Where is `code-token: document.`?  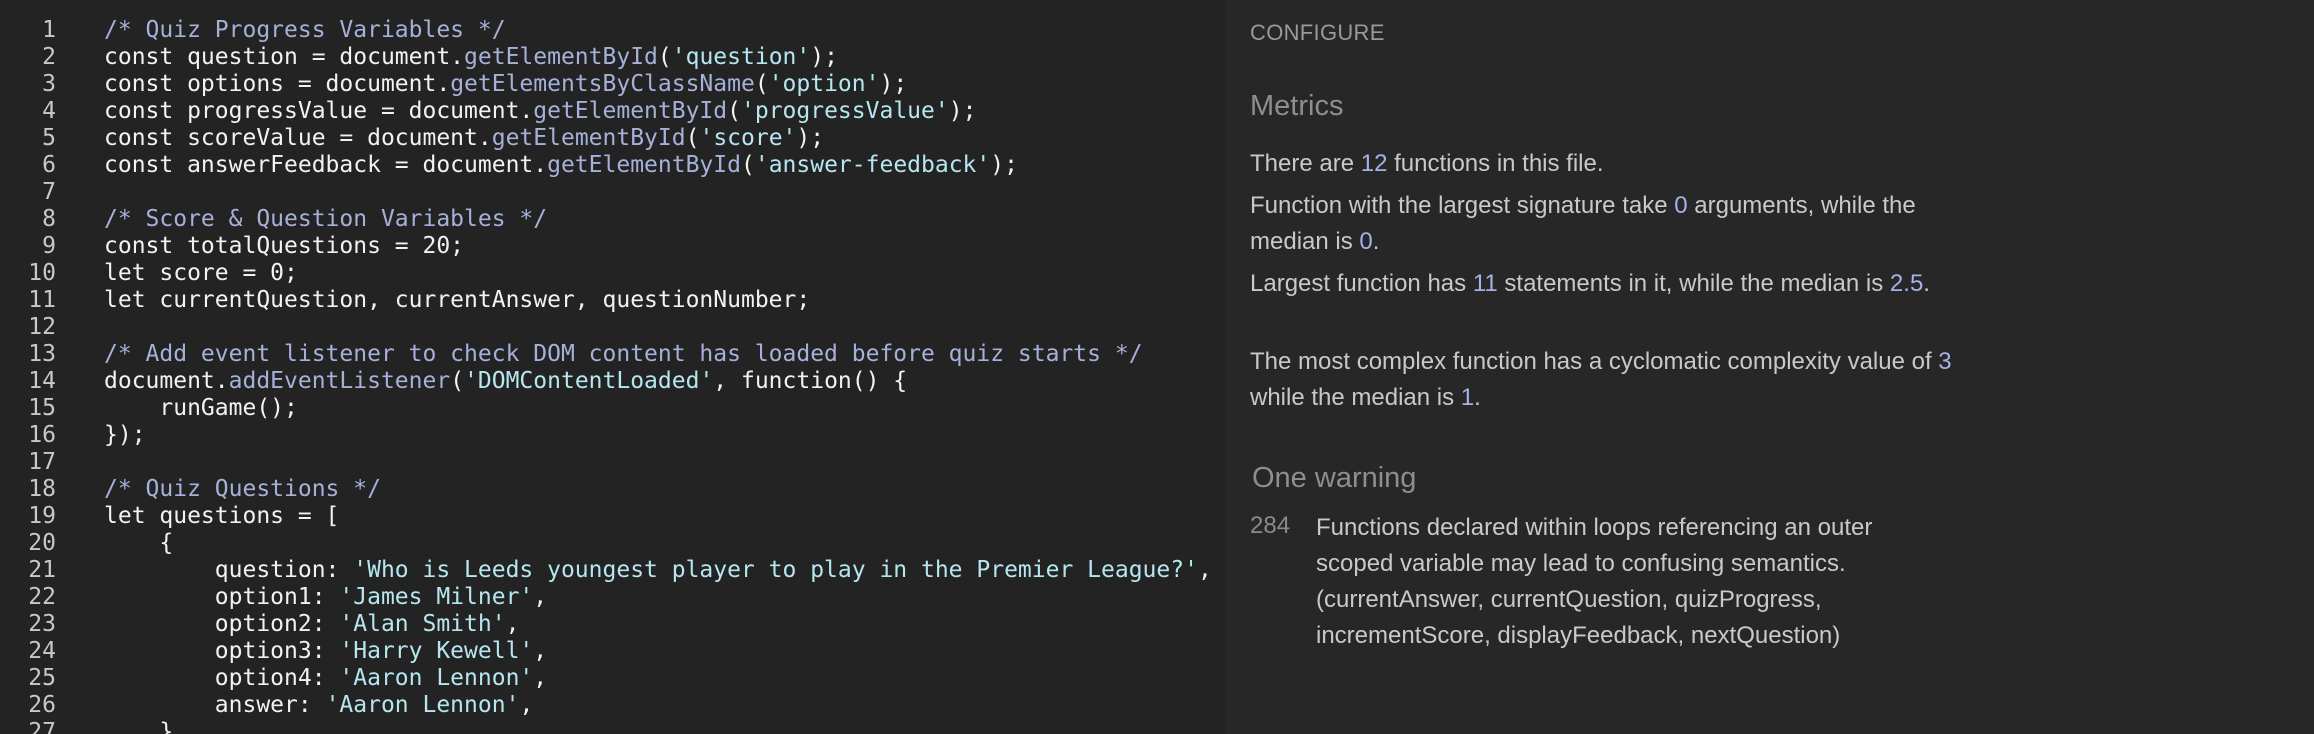
code-token: document. is located at coordinates (166, 381).